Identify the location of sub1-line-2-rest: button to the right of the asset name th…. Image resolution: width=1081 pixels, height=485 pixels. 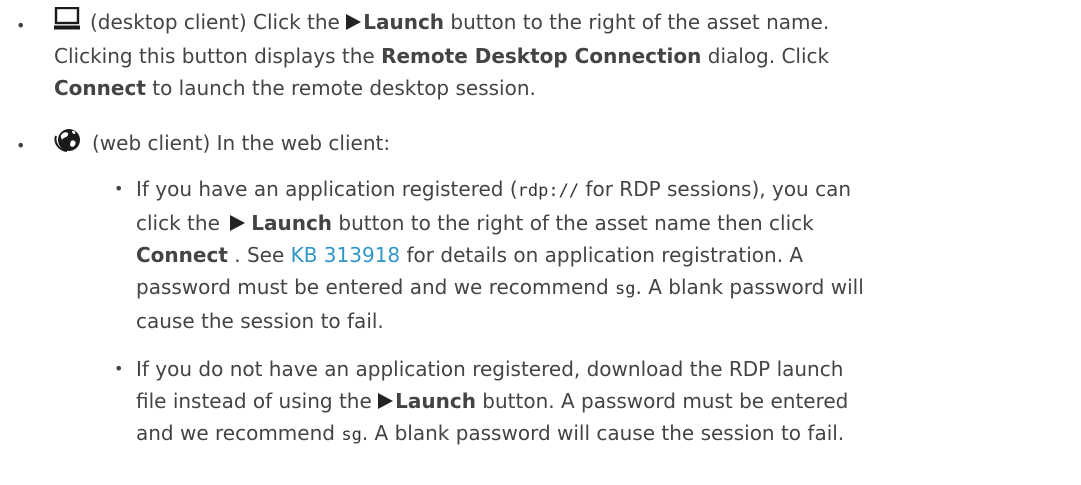
(573, 223).